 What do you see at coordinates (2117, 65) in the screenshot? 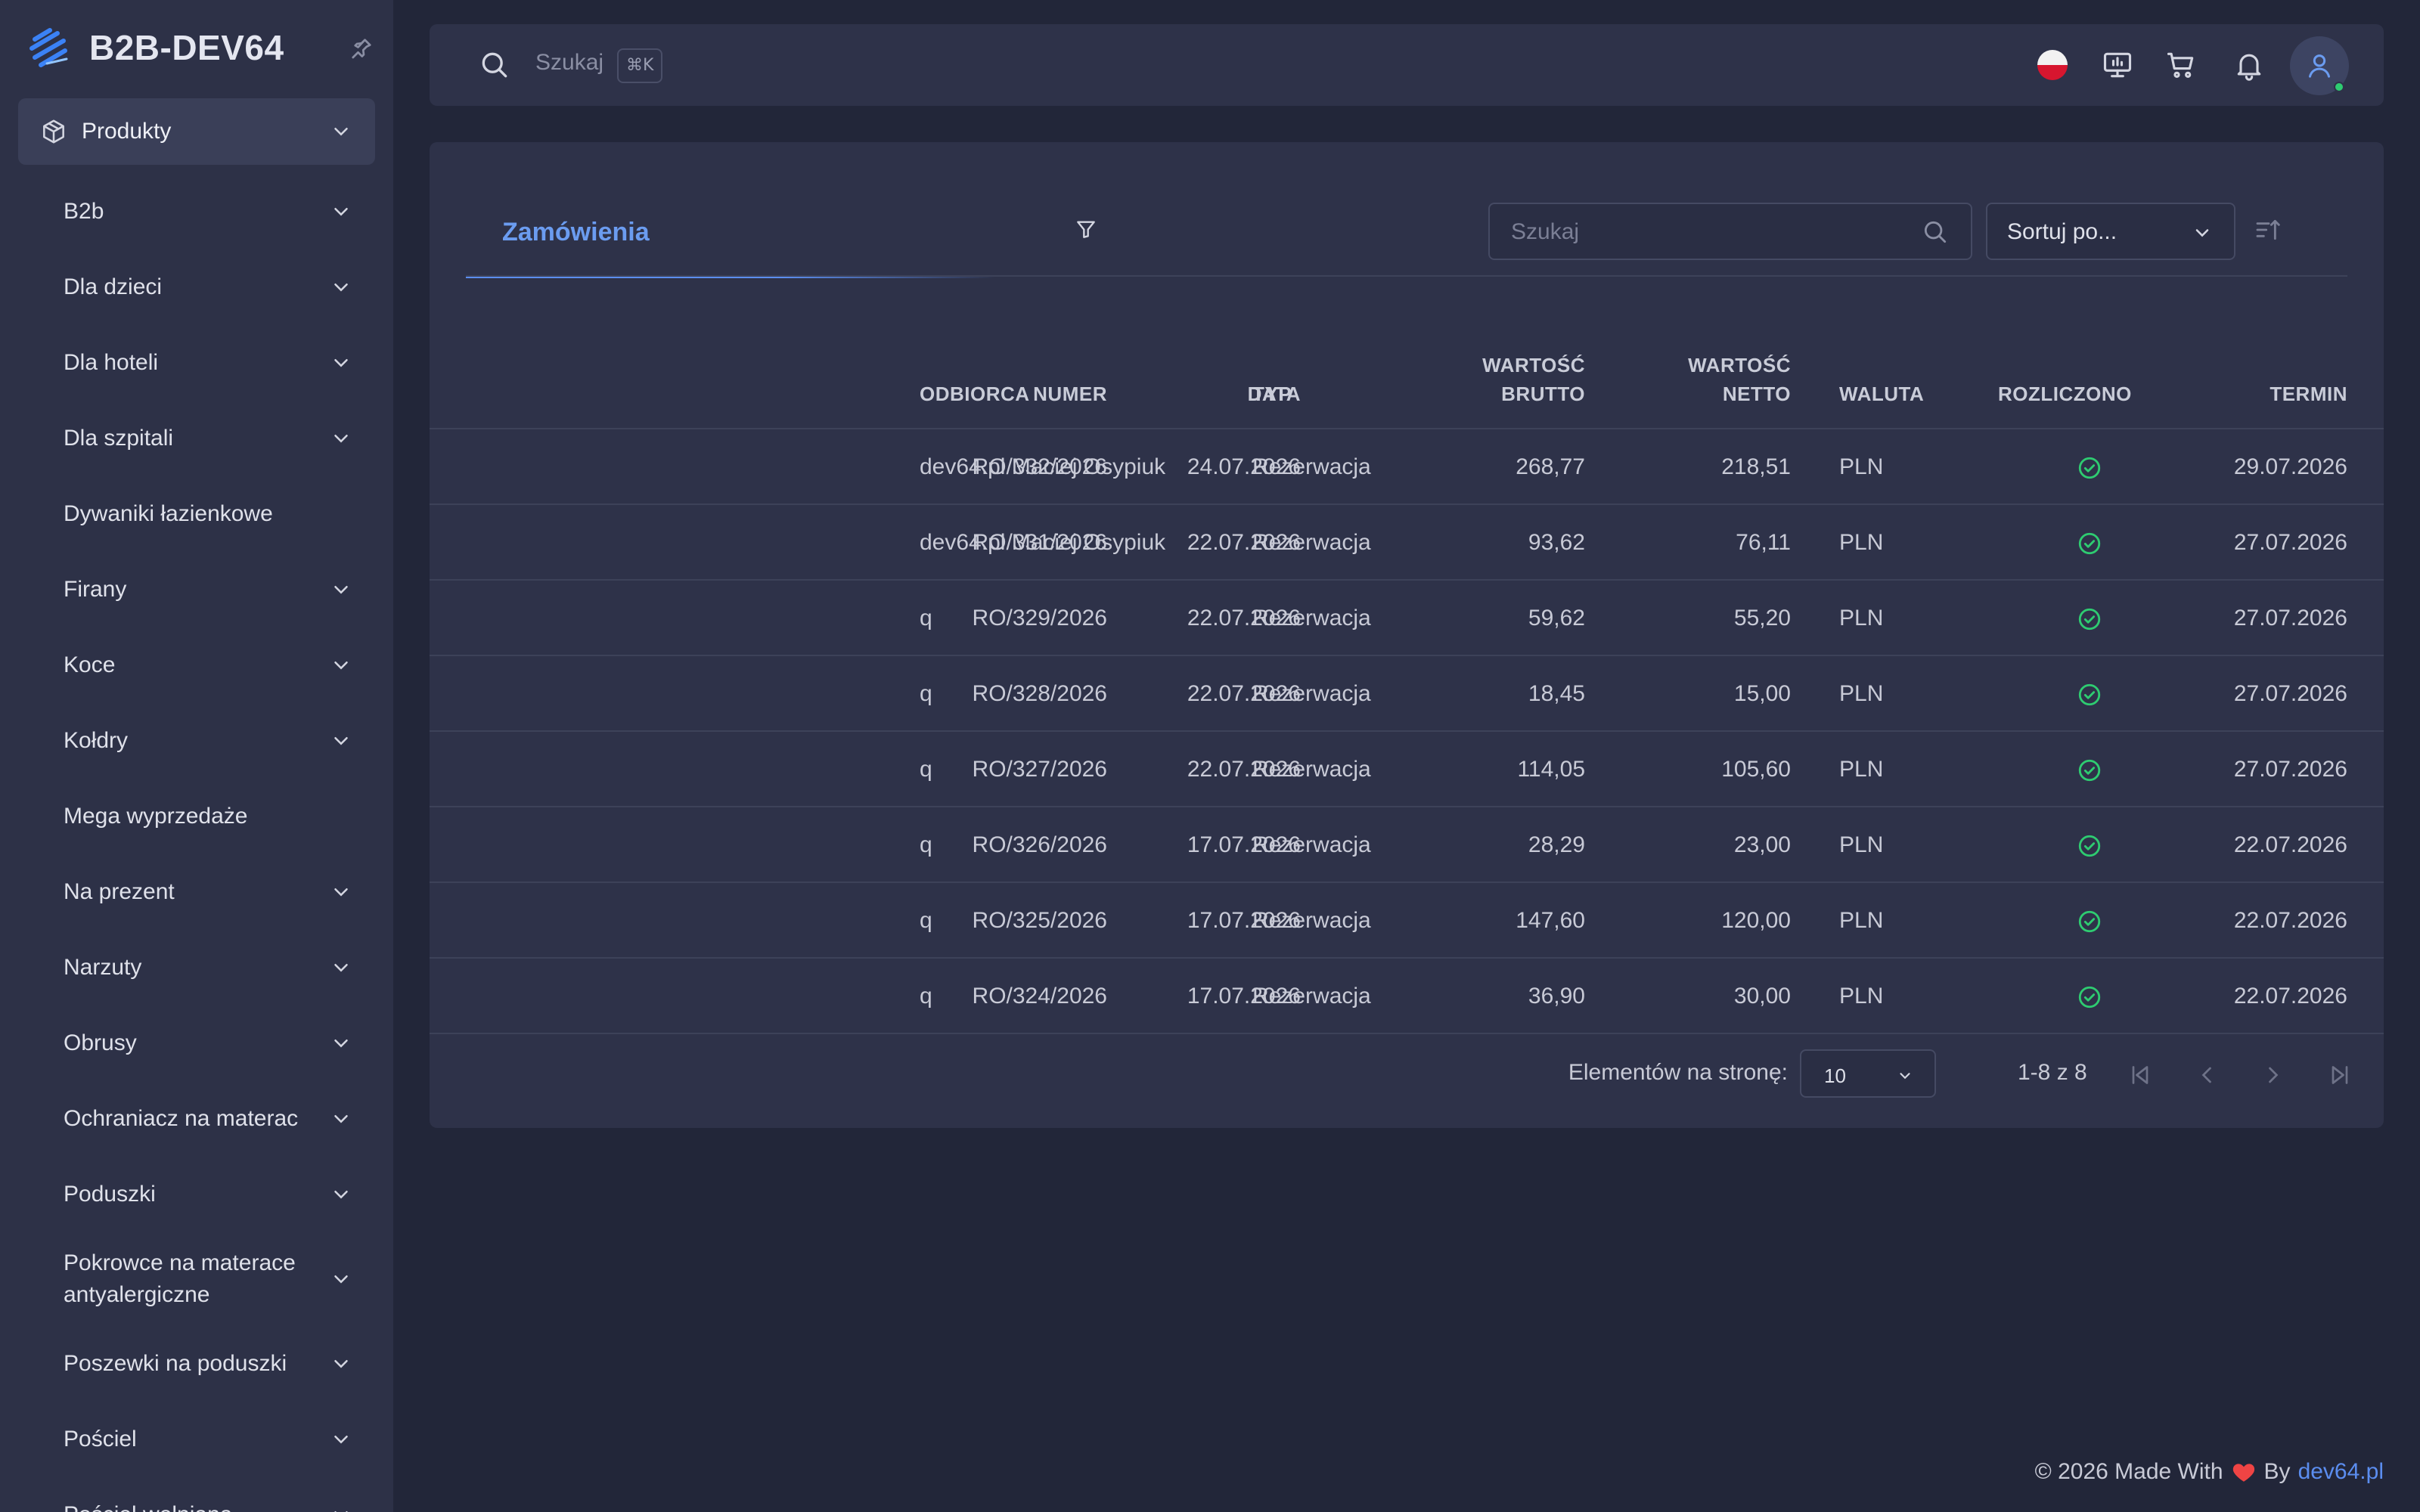
I see `monitor-icon` at bounding box center [2117, 65].